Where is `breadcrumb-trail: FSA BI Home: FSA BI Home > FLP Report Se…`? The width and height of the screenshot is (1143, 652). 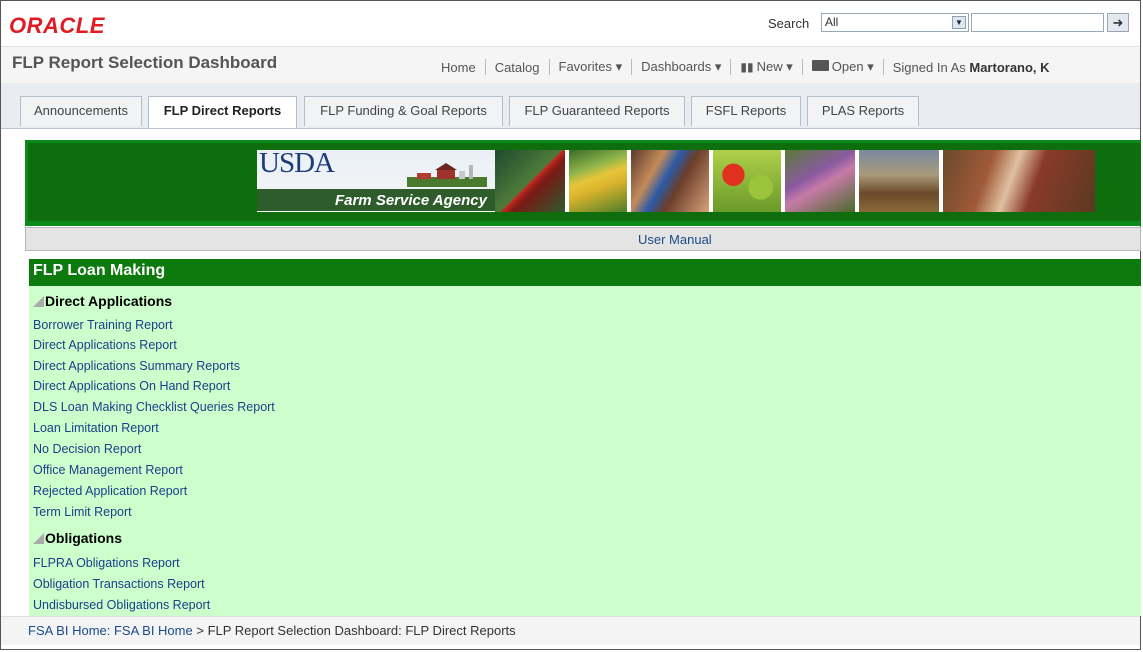
breadcrumb-trail: FSA BI Home: FSA BI Home > FLP Report Se… is located at coordinates (272, 630).